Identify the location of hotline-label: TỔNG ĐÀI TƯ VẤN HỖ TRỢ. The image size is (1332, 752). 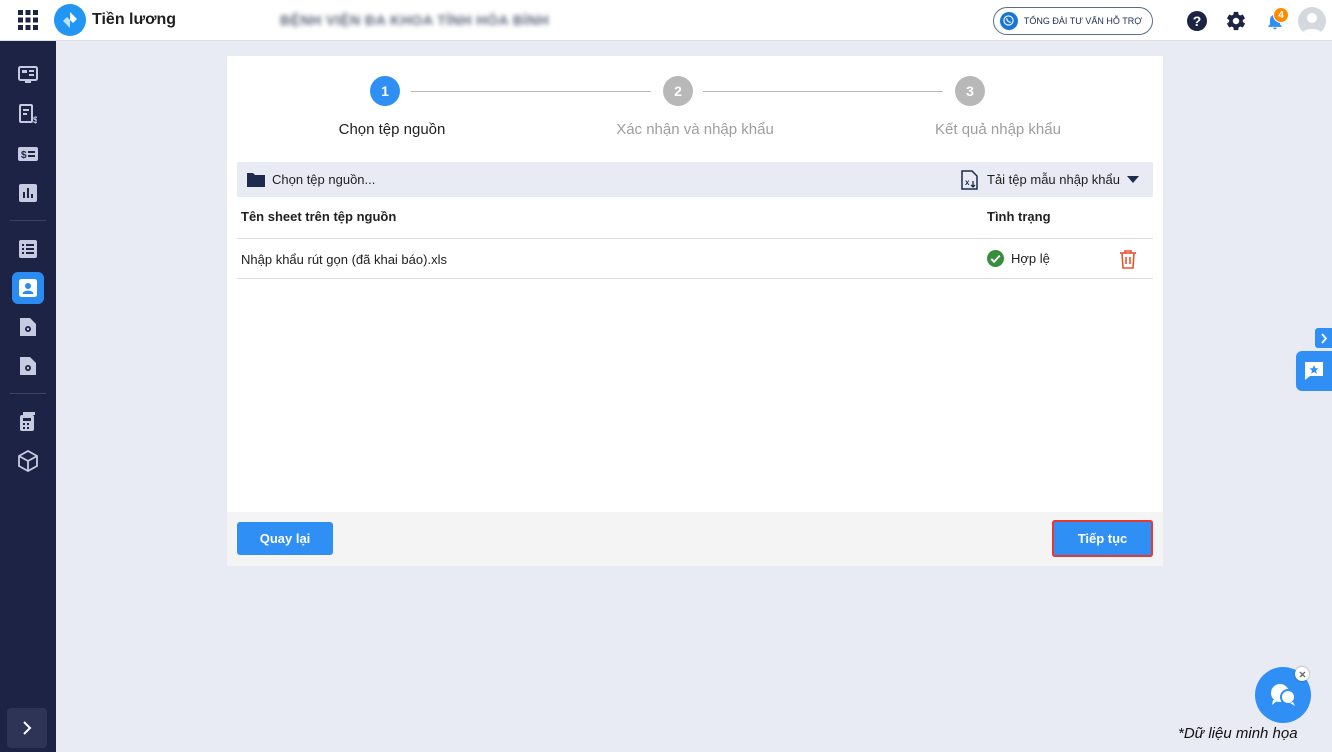
(1082, 20).